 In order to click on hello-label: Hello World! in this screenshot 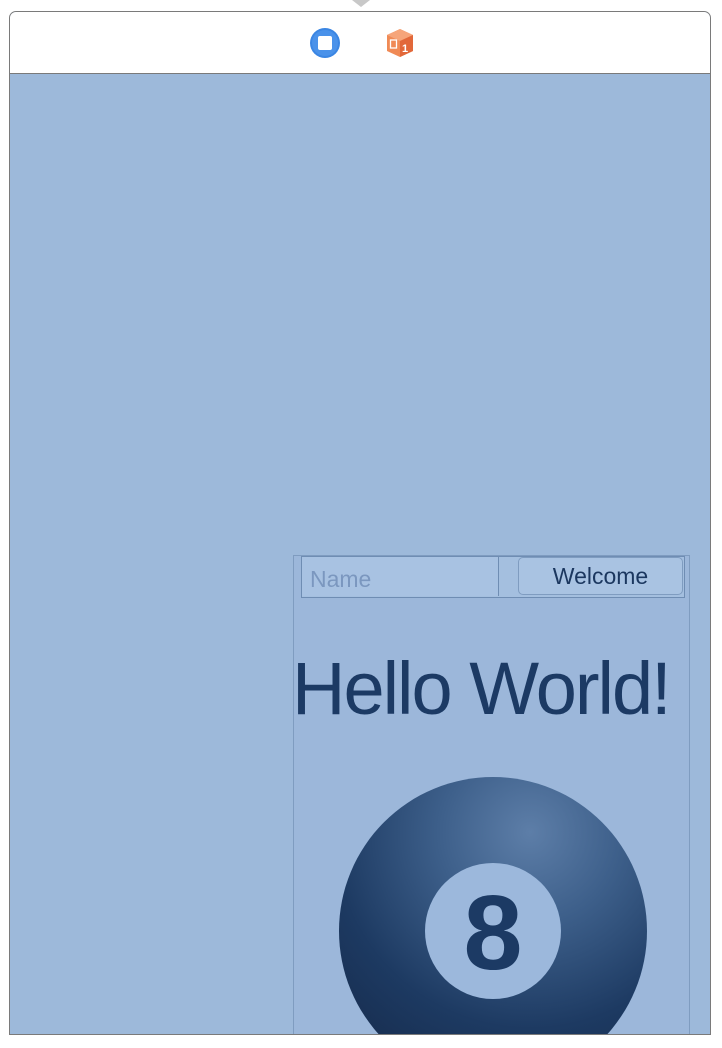, I will do `click(482, 688)`.